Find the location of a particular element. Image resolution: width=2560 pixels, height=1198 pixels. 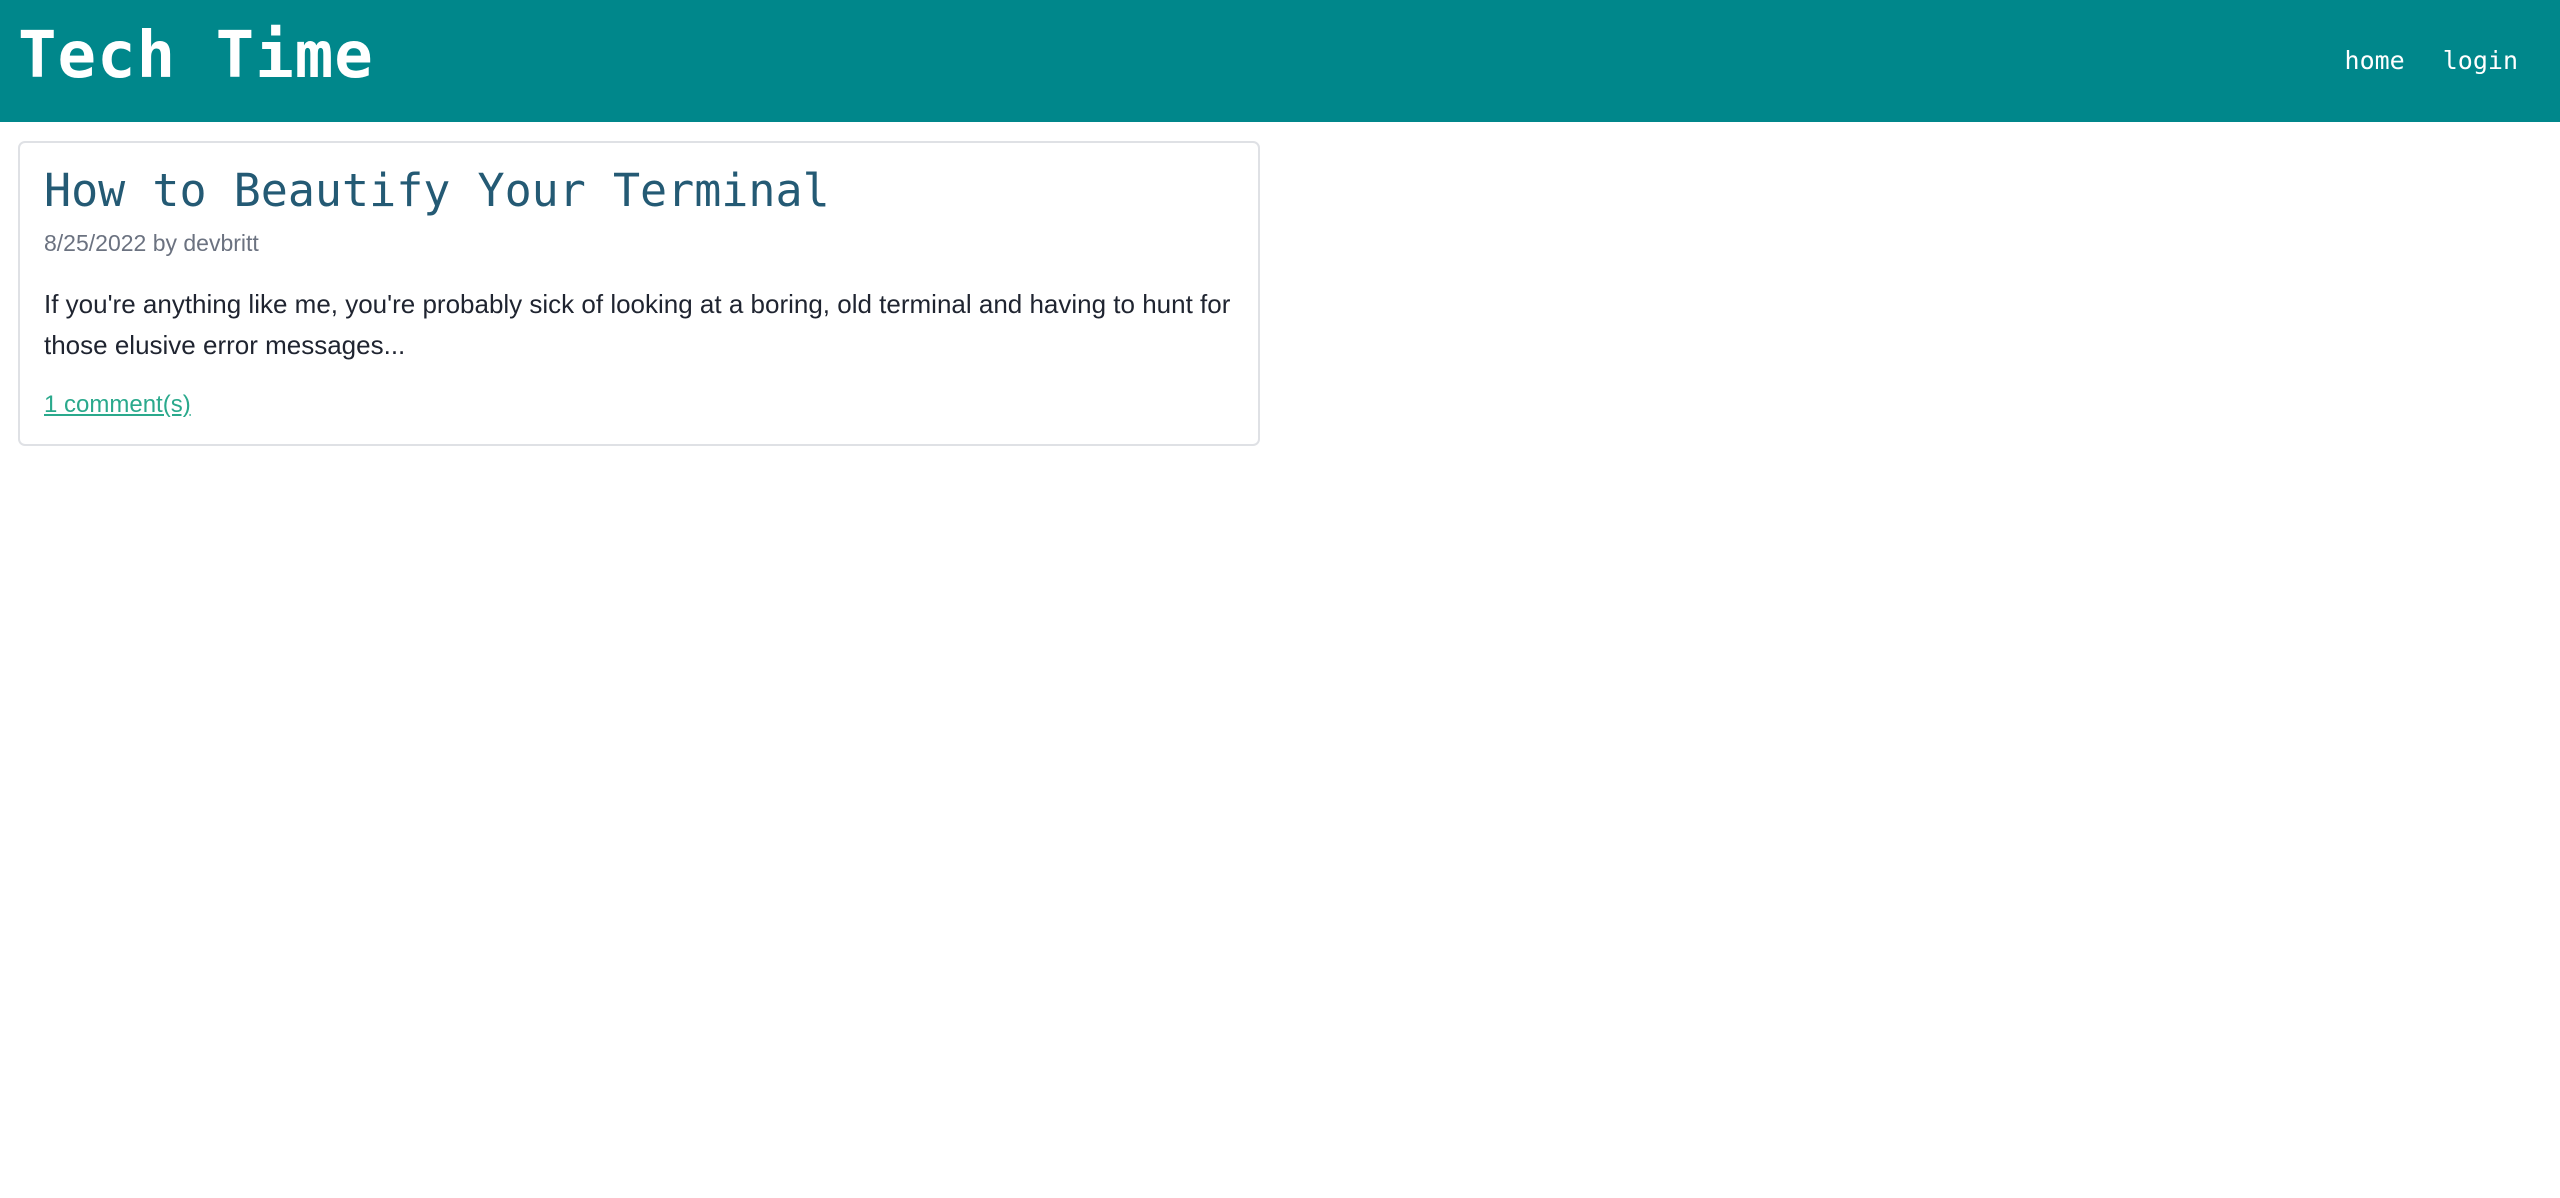

nav-login-link: login is located at coordinates (2480, 61).